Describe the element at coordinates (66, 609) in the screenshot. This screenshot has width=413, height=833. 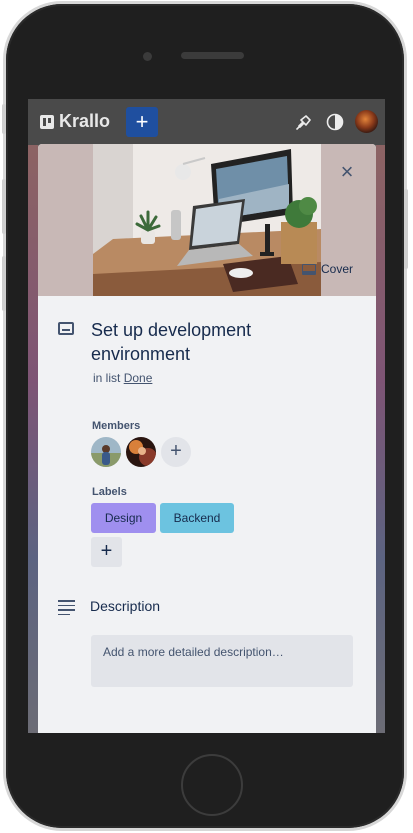
I see `description-icon` at that location.